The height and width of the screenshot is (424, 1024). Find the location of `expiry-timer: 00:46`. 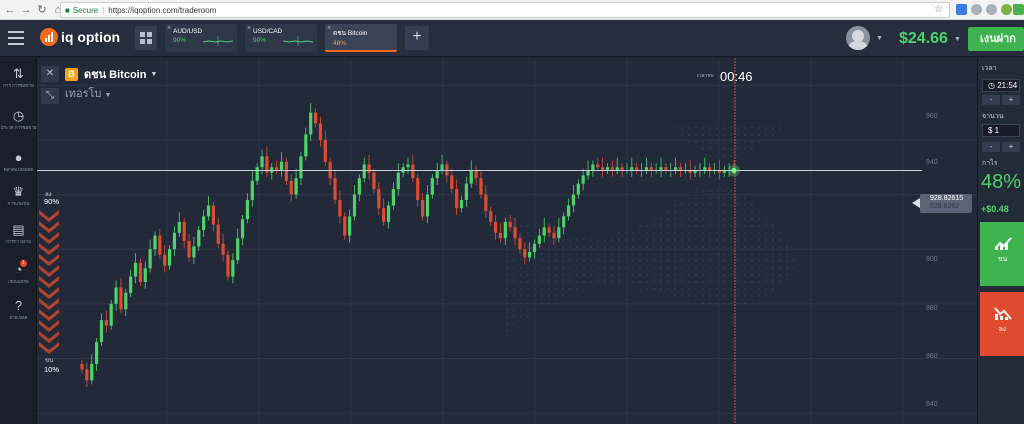

expiry-timer: 00:46 is located at coordinates (736, 76).